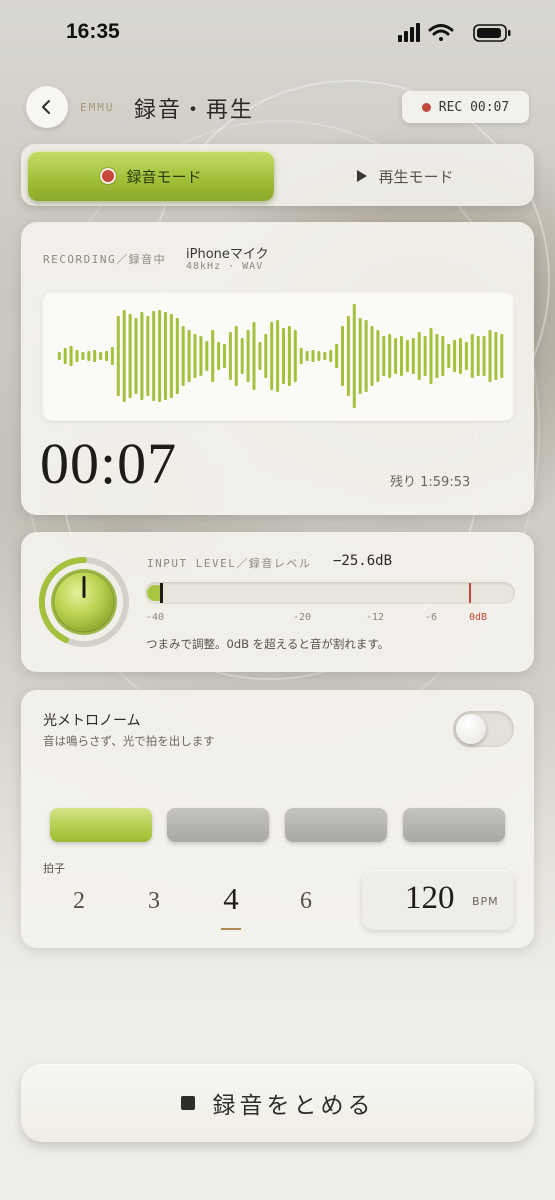  I want to click on input-level-value: −25.6dB, so click(363, 561).